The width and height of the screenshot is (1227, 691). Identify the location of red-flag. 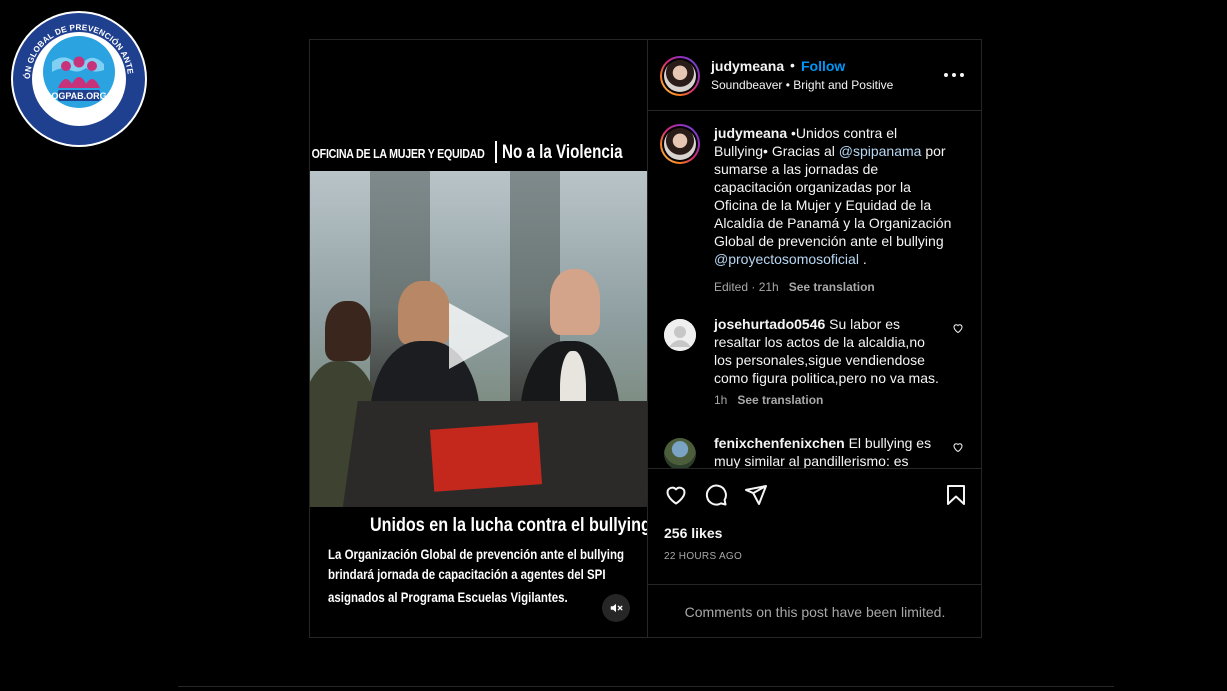
(486, 457).